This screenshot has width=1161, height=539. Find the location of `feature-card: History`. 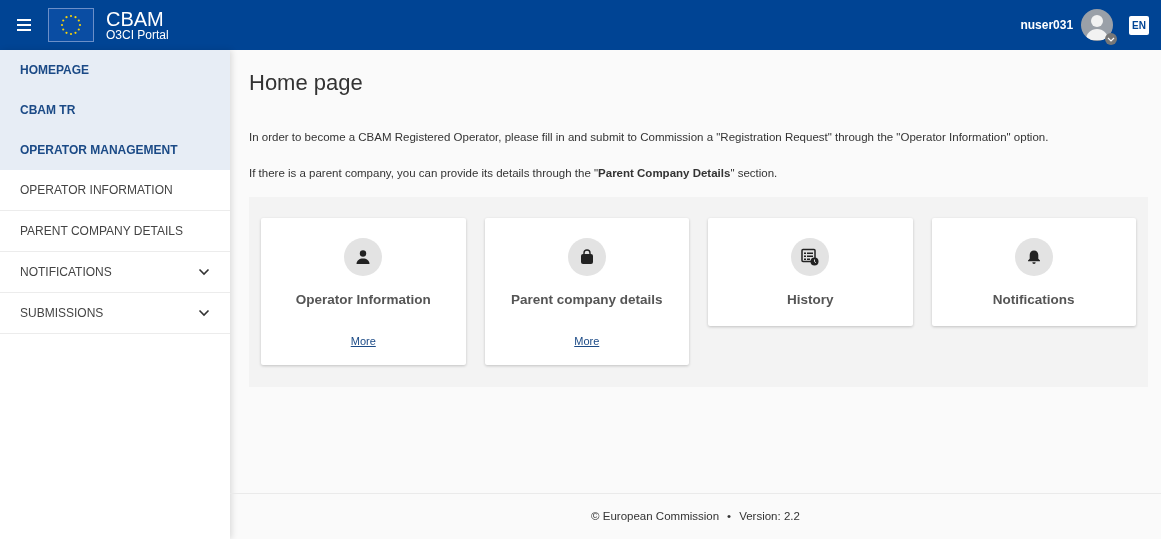

feature-card: History is located at coordinates (810, 271).